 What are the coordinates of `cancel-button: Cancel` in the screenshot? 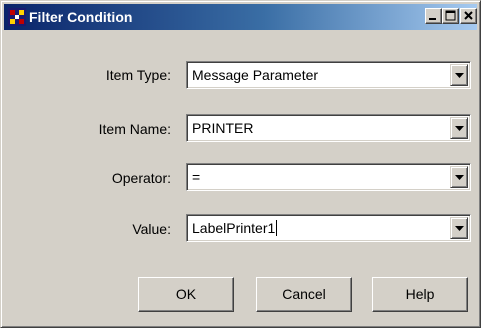 It's located at (304, 294).